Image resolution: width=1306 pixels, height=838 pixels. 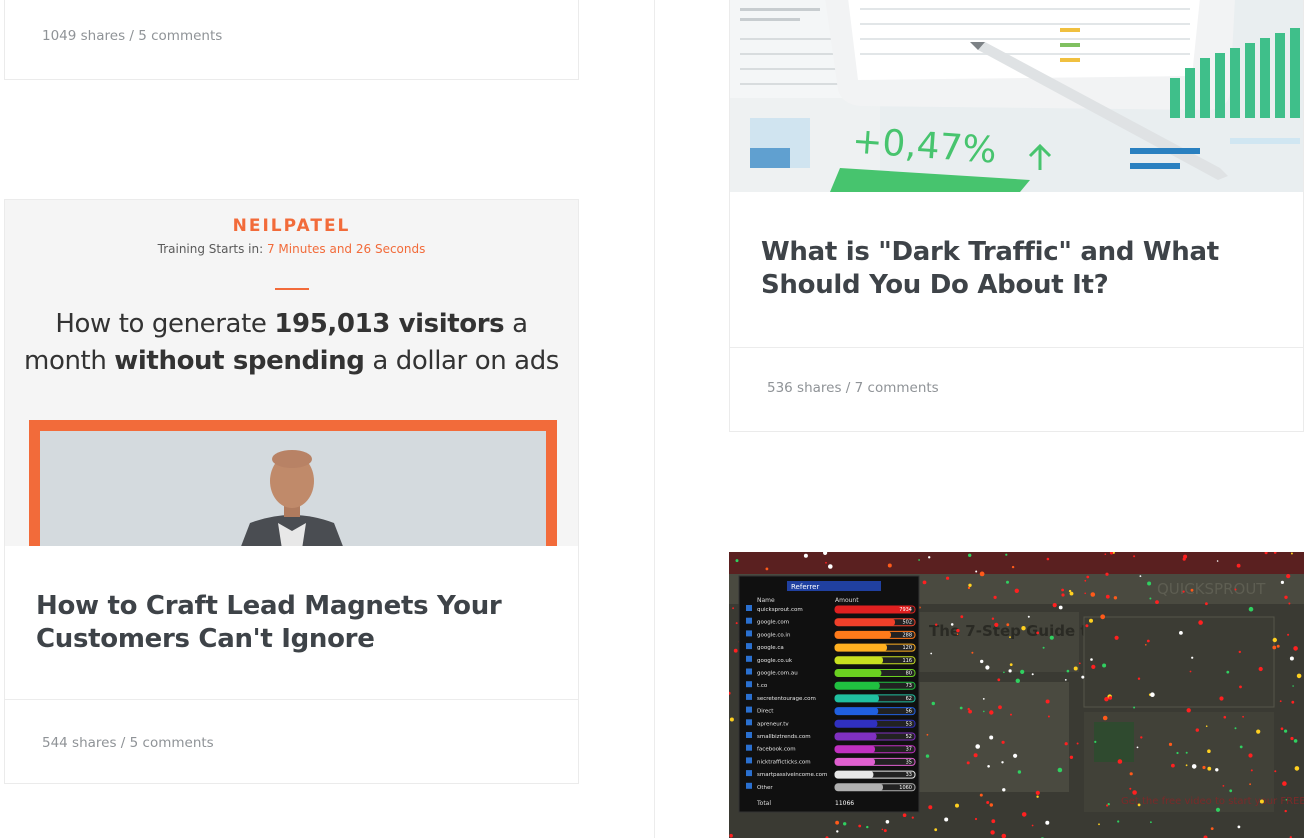 I want to click on referrer-name: quicksprout.com, so click(x=780, y=610).